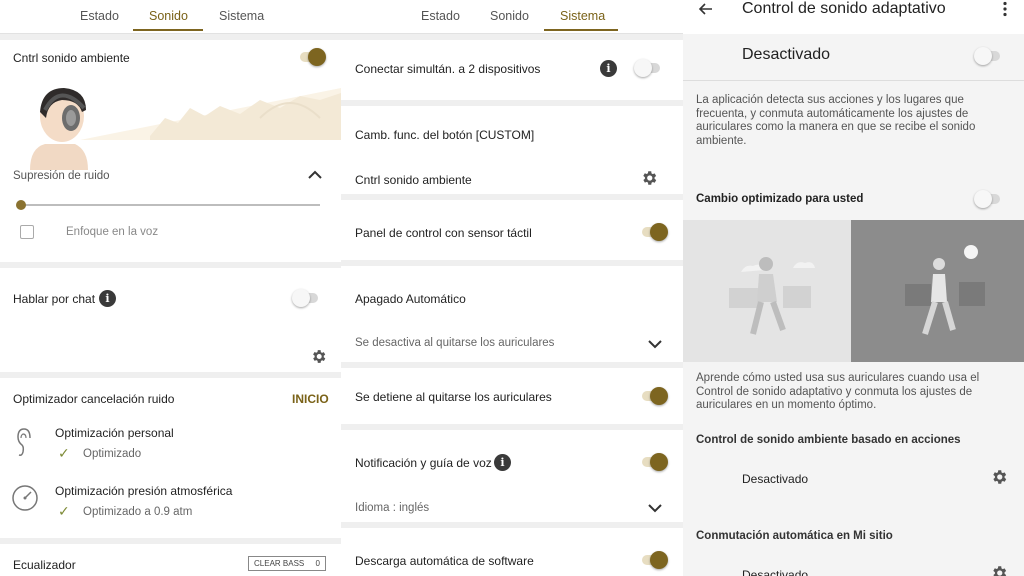 The height and width of the screenshot is (576, 1024). Describe the element at coordinates (443, 233) in the screenshot. I see `touch-panel-label: Panel de control con sensor táctil` at that location.